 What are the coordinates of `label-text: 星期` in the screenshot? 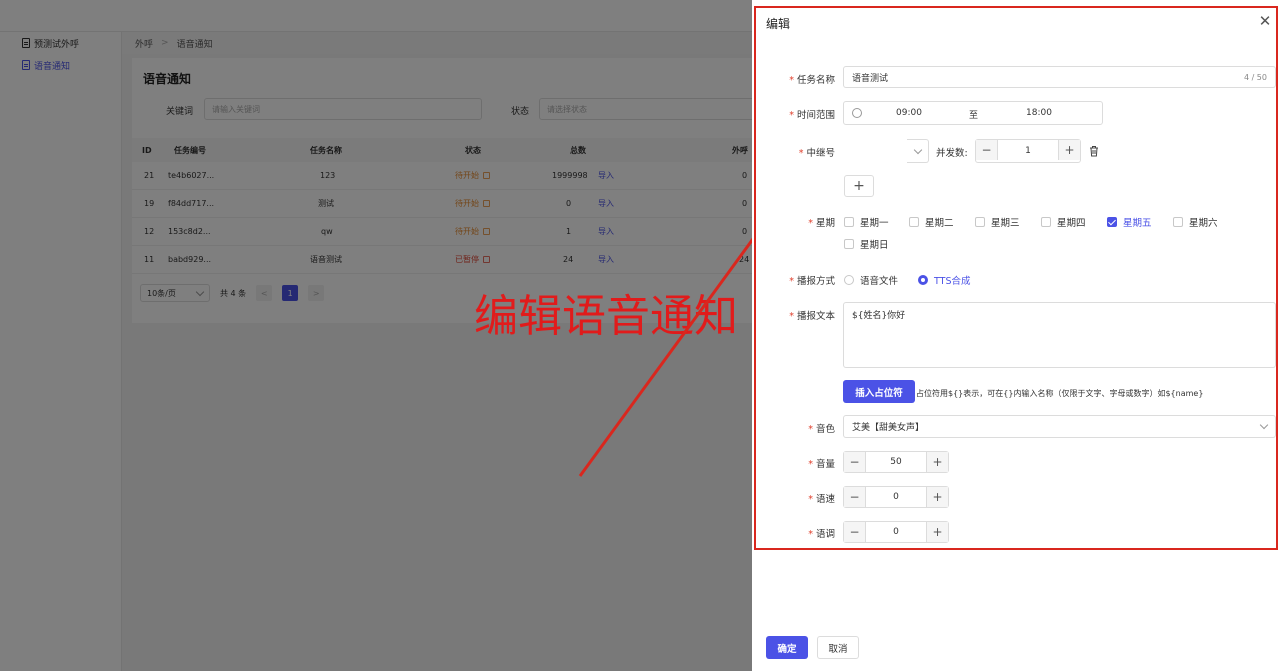 It's located at (825, 223).